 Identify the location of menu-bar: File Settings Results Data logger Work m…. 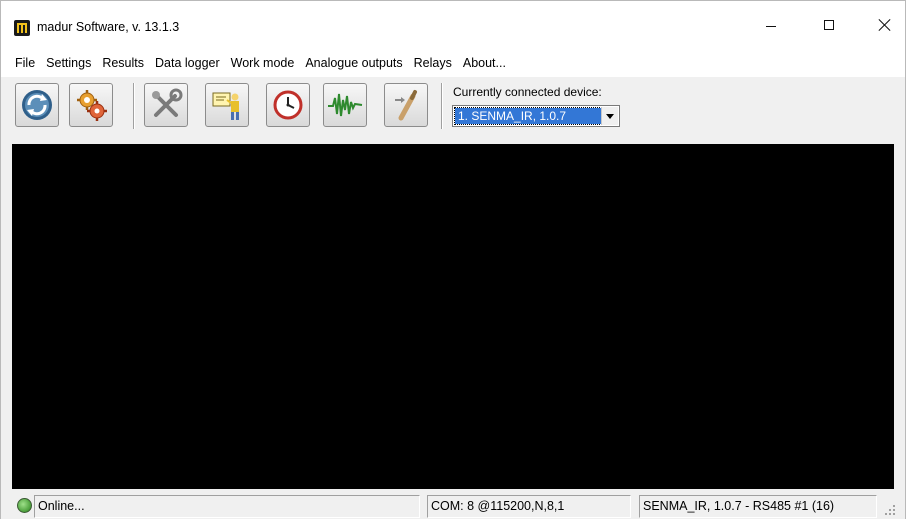
(453, 63).